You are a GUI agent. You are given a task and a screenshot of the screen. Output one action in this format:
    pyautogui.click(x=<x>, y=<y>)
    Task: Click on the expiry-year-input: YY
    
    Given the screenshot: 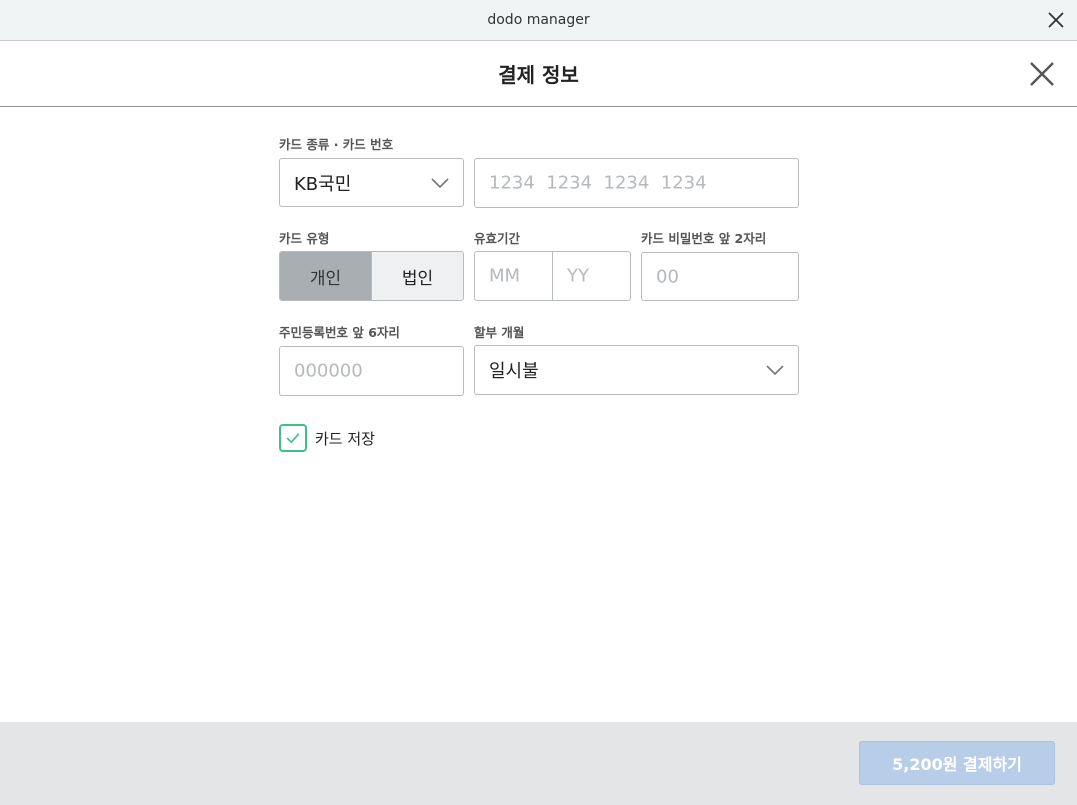 What is the action you would take?
    pyautogui.click(x=591, y=276)
    